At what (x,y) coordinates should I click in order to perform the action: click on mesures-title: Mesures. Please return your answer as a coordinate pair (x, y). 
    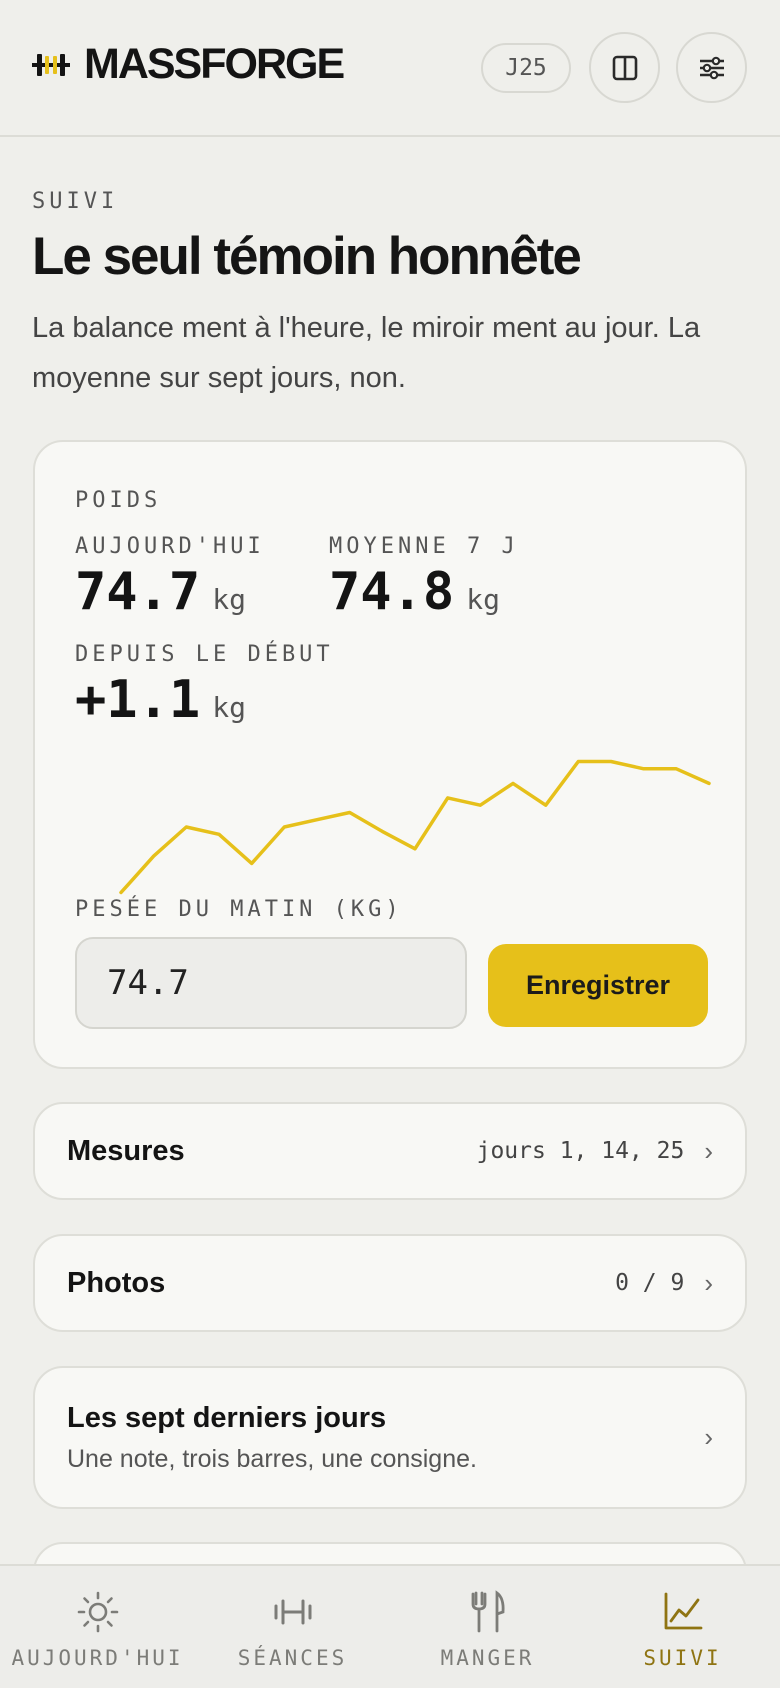
    Looking at the image, I should click on (126, 1150).